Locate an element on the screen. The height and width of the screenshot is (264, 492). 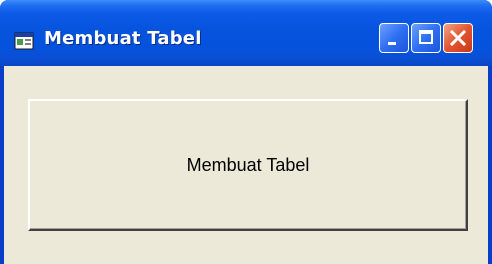
membuat-tabel-button-label: Membuat Tabel is located at coordinates (248, 164).